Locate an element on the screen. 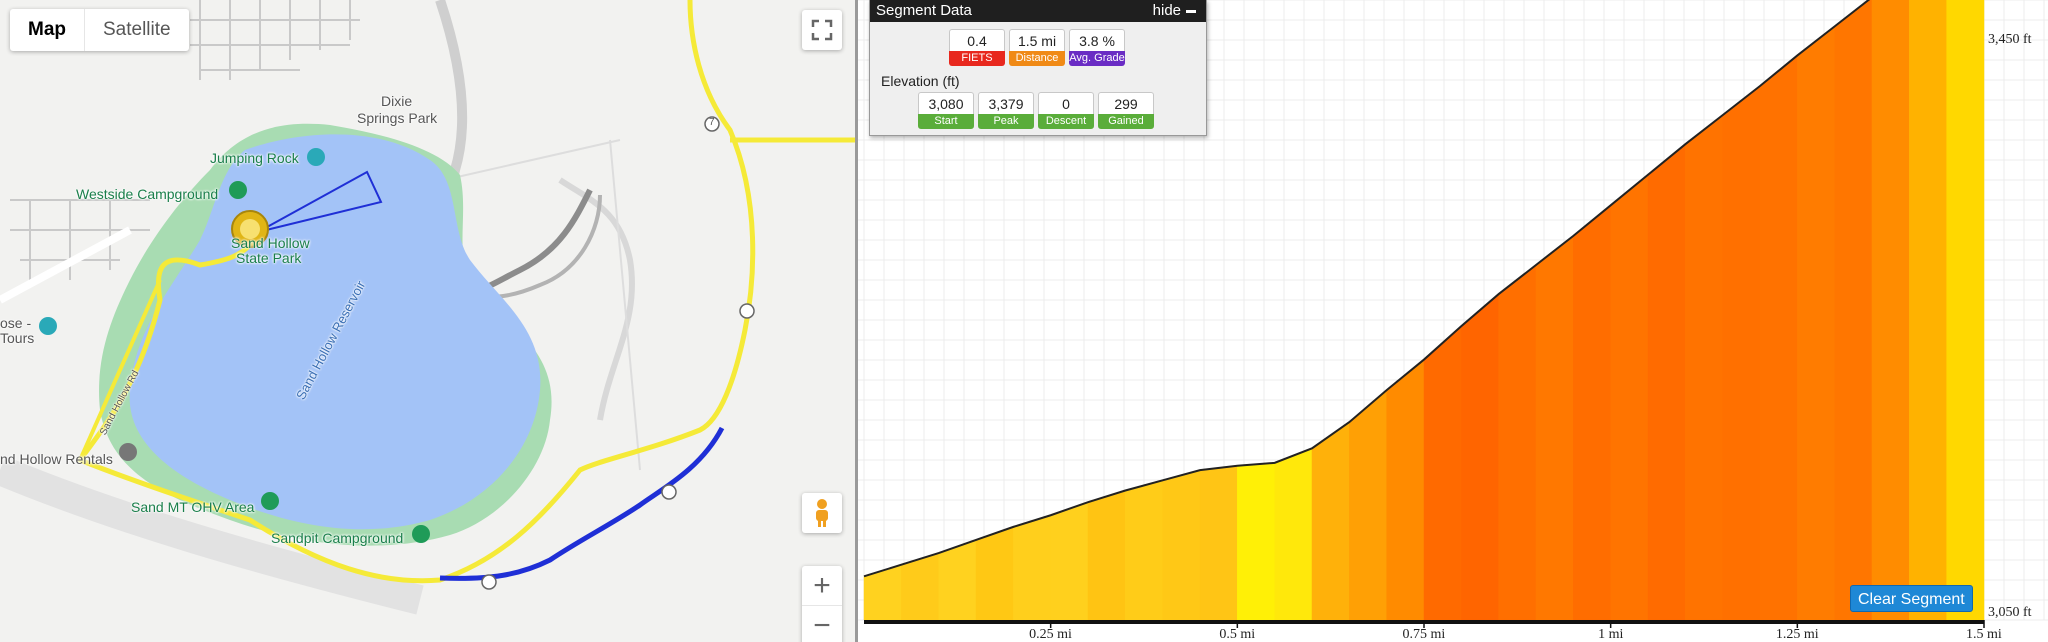  map-tab: Map is located at coordinates (47, 30).